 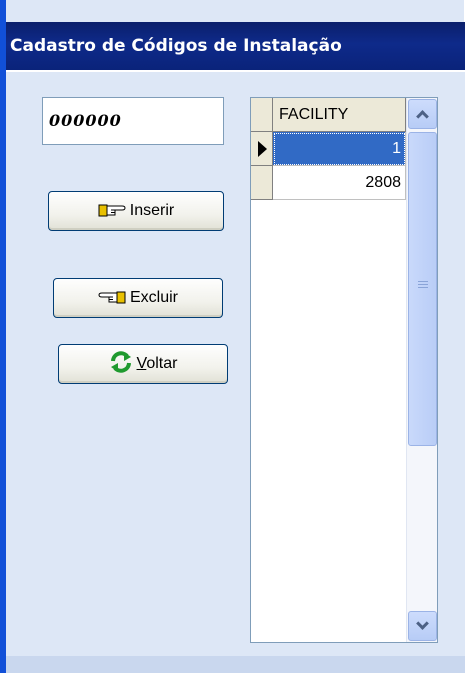 What do you see at coordinates (235, 664) in the screenshot?
I see `status-strip` at bounding box center [235, 664].